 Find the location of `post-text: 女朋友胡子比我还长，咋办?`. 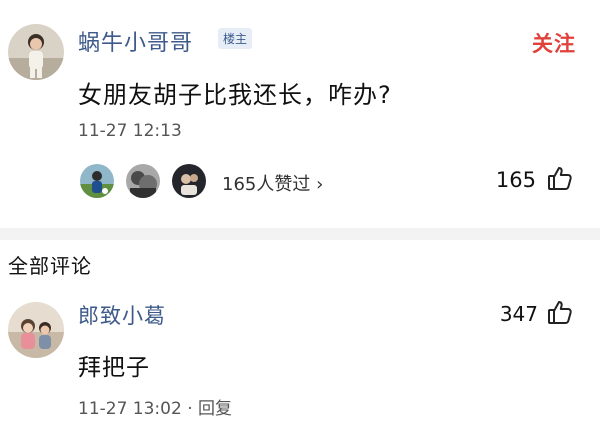

post-text: 女朋友胡子比我还长，咋办? is located at coordinates (235, 95).